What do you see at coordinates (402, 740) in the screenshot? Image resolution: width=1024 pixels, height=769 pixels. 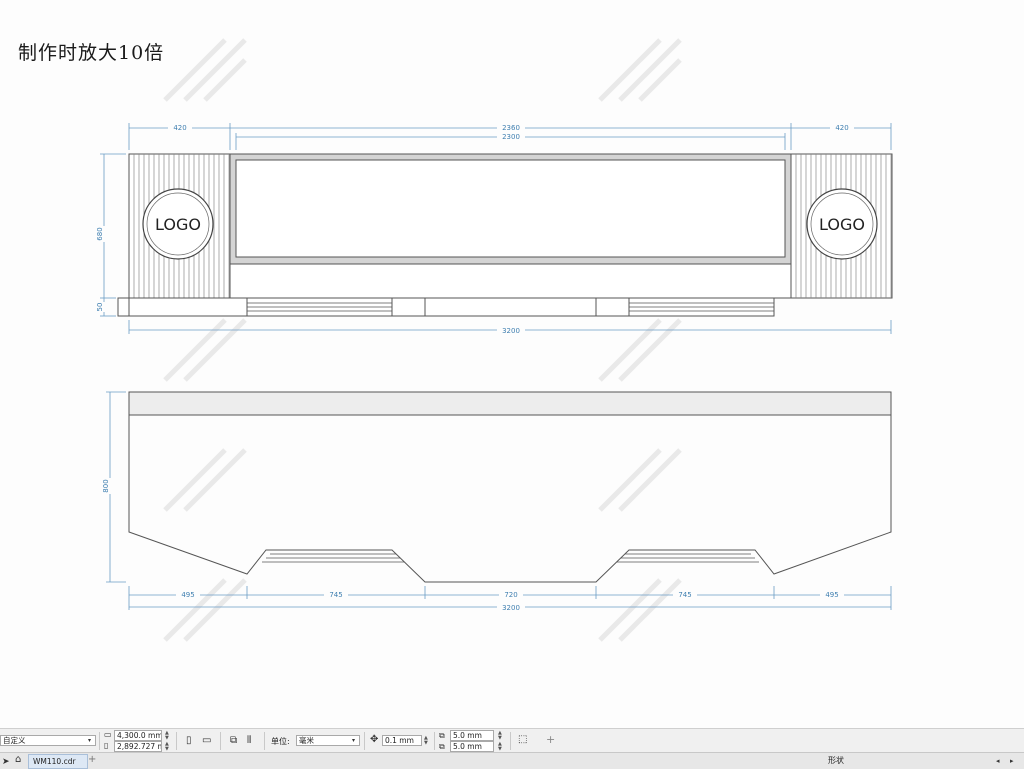 I see `nudge-input: 0.1 mm` at bounding box center [402, 740].